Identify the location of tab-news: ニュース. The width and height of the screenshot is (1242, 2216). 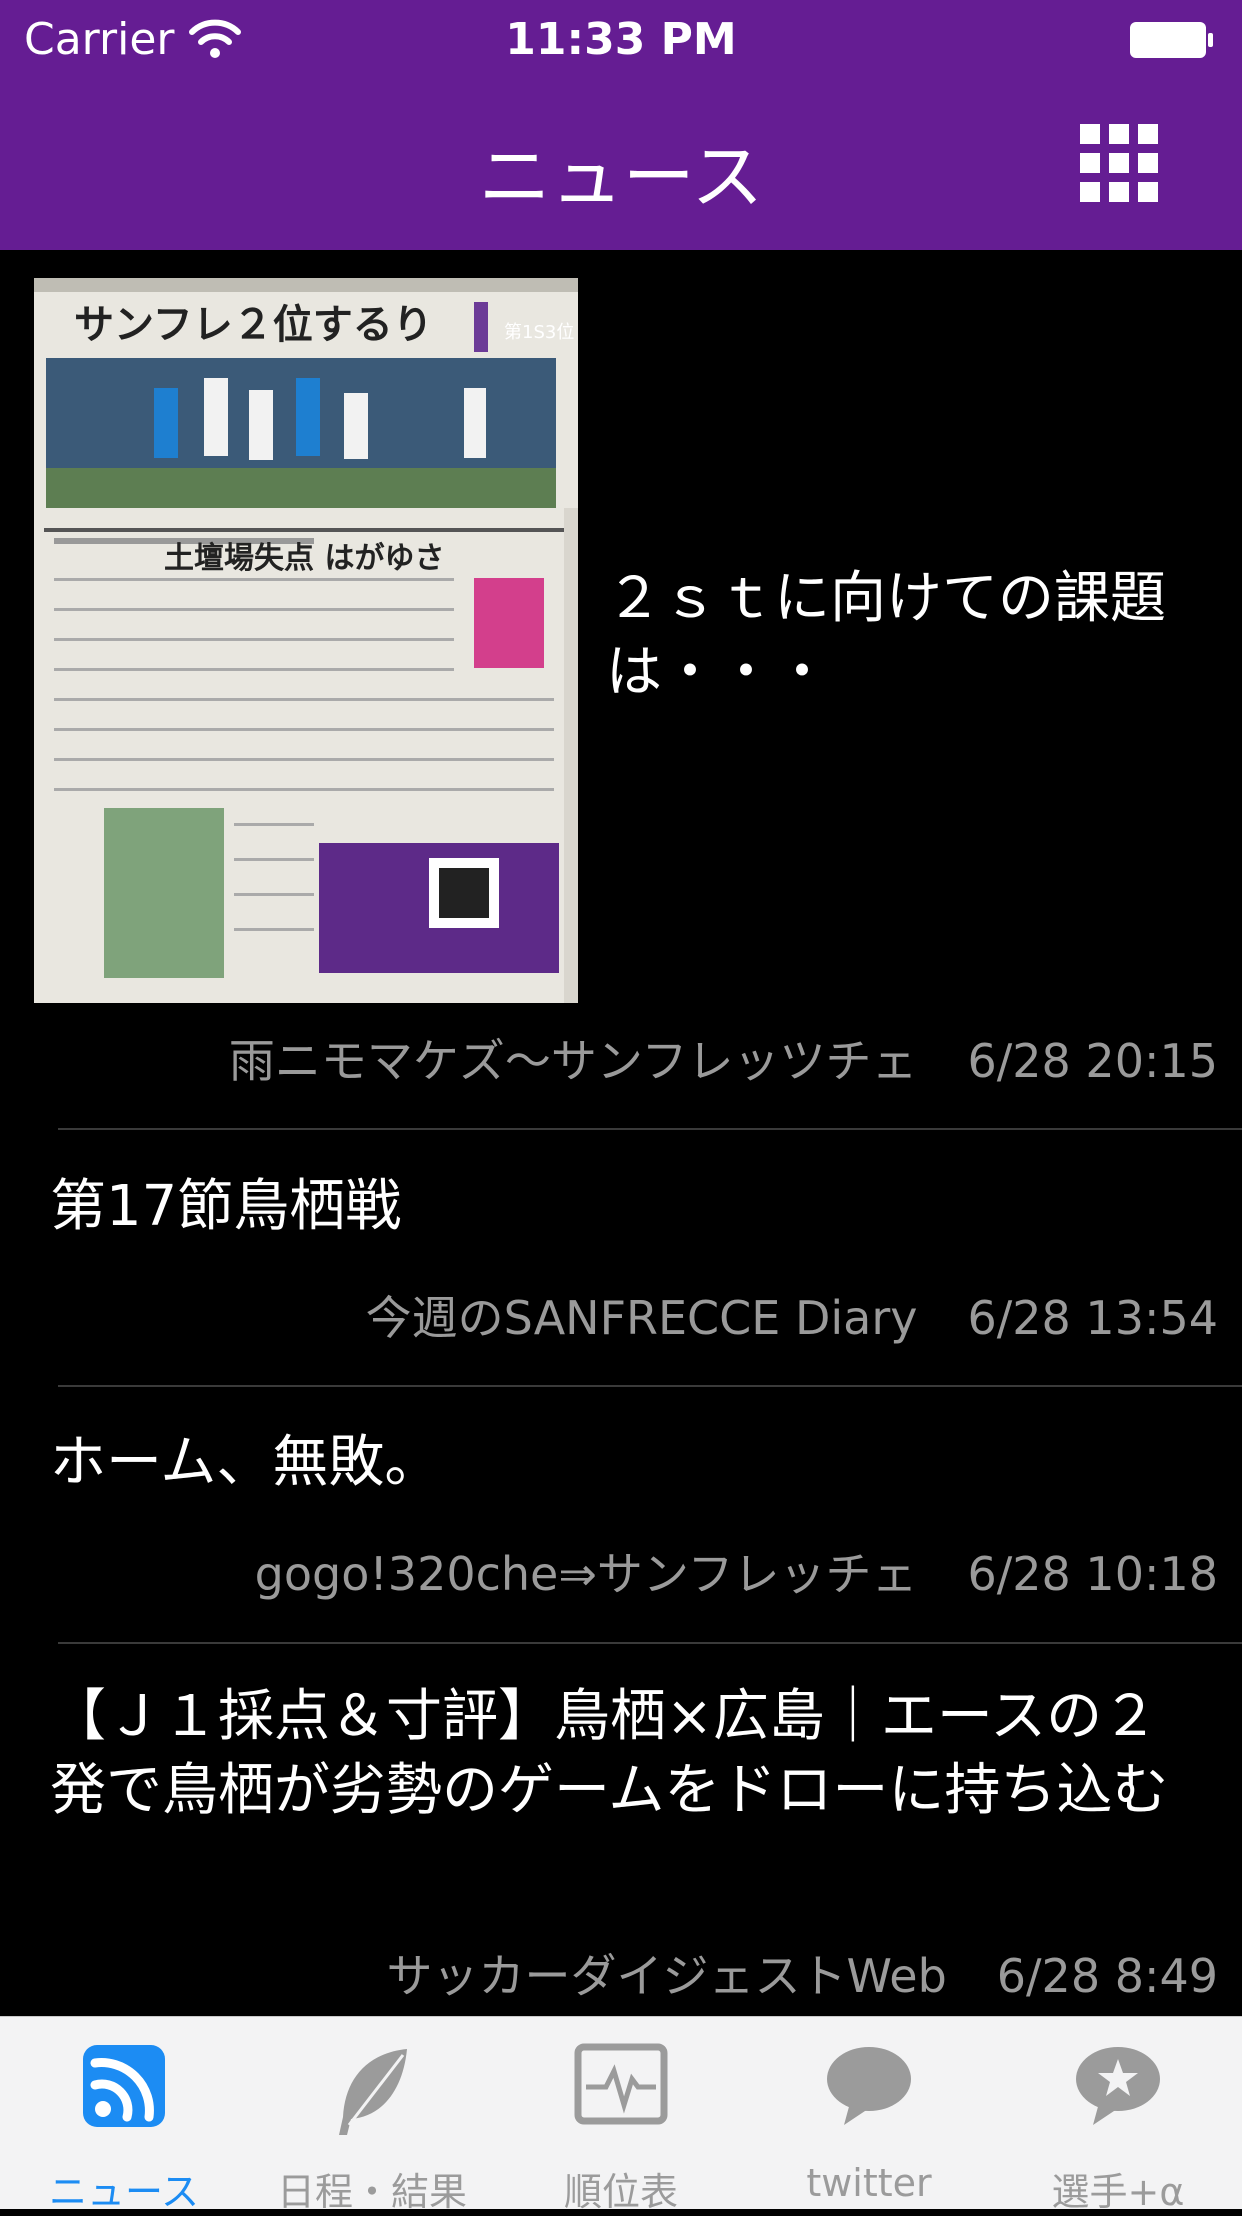
(124, 2115).